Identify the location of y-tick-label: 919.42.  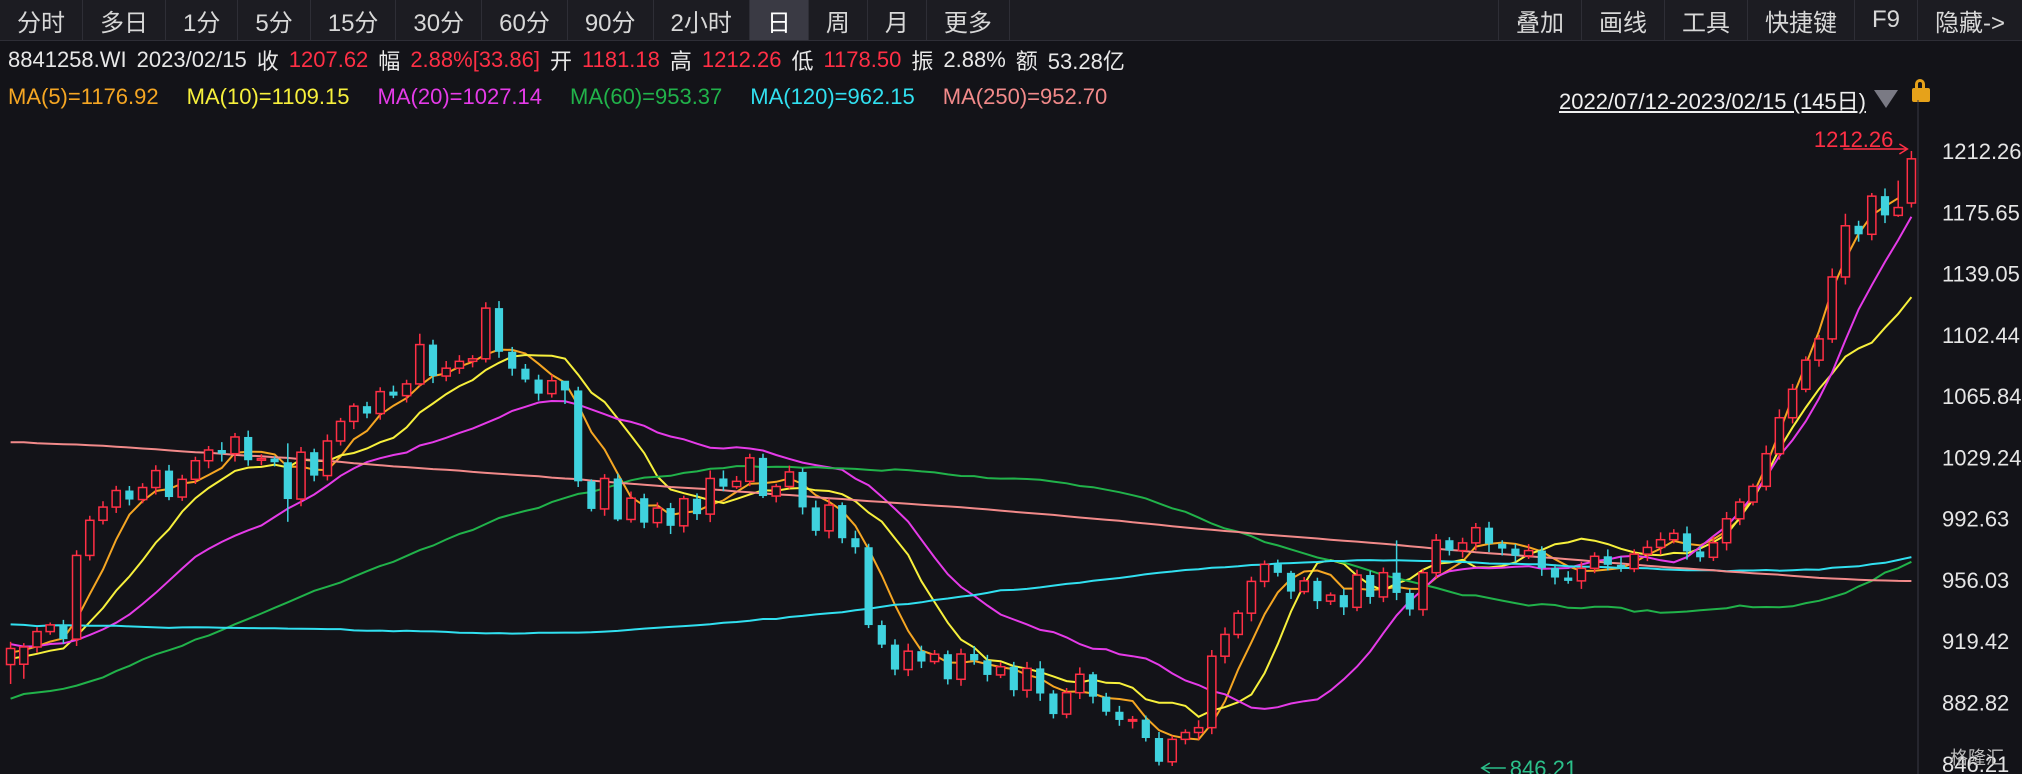
(1975, 641).